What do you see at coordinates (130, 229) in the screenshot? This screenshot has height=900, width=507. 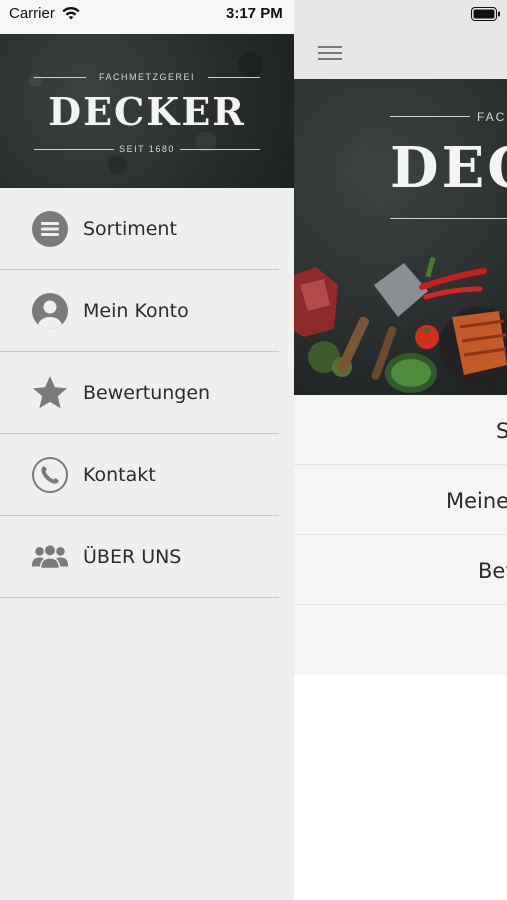 I see `menu-item-label: Sortiment` at bounding box center [130, 229].